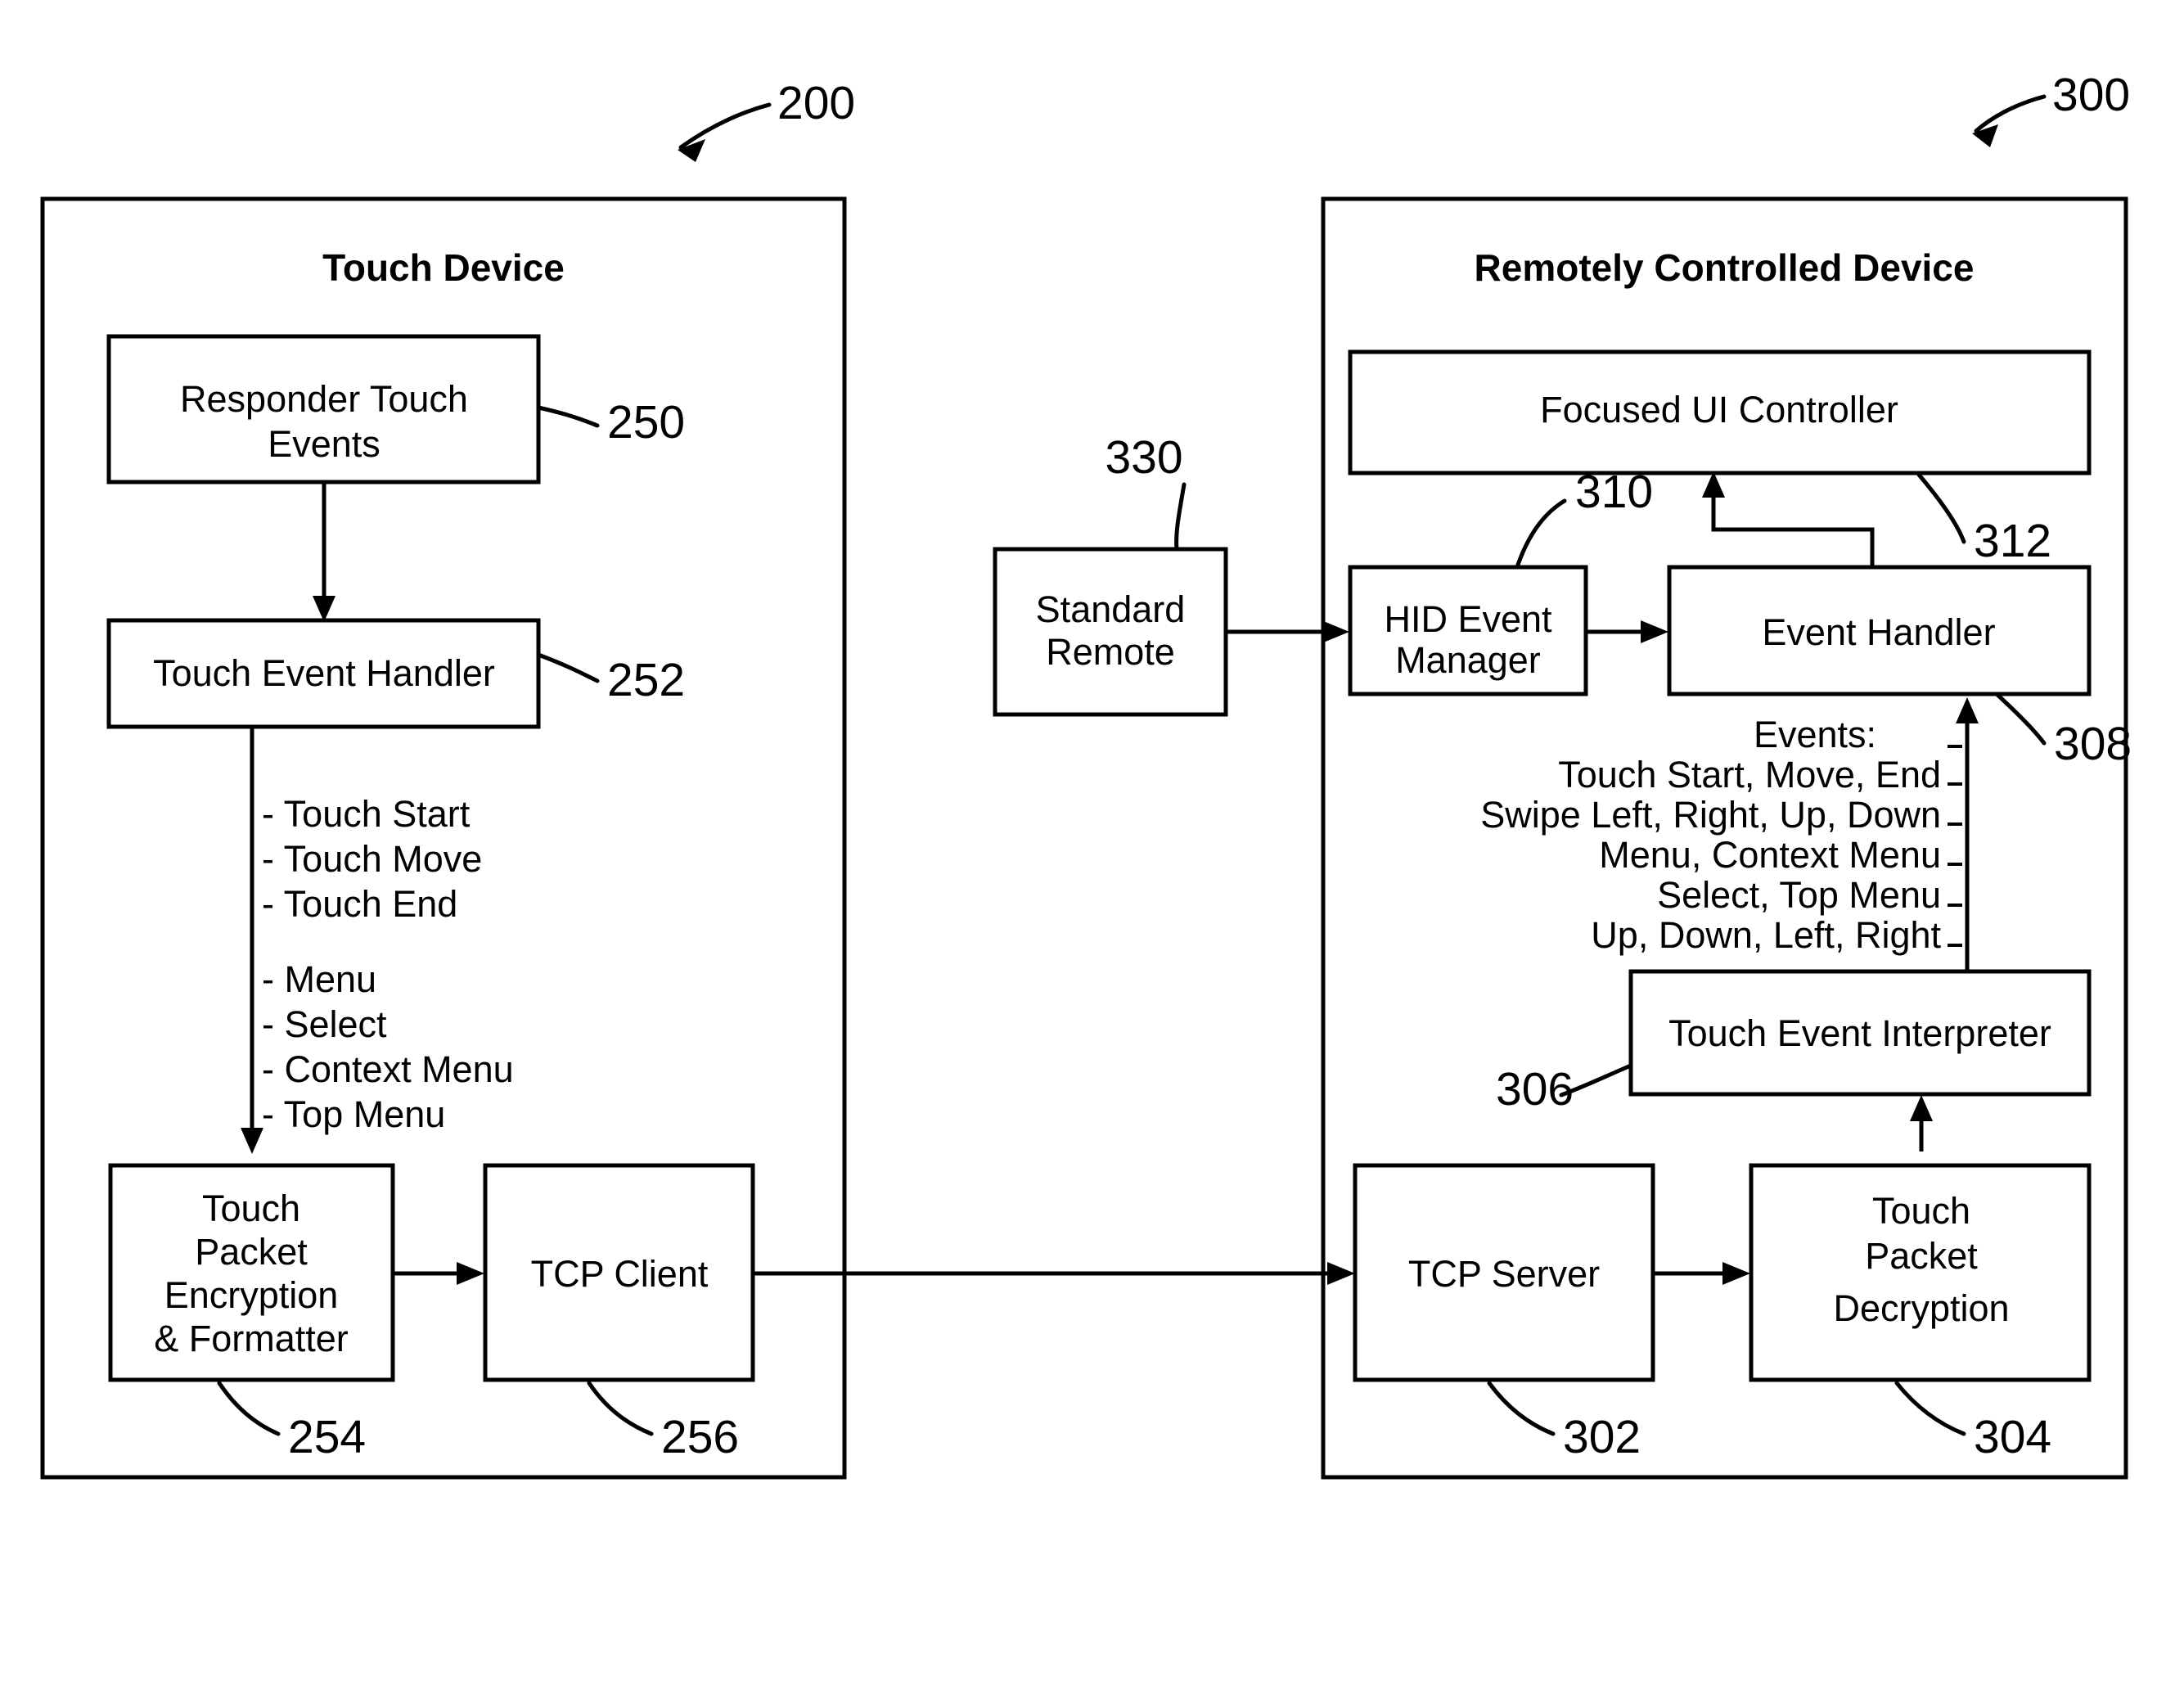 The image size is (2184, 1690). Describe the element at coordinates (1799, 895) in the screenshot. I see `events-annotation-line-4: Select, Top Menu` at that location.